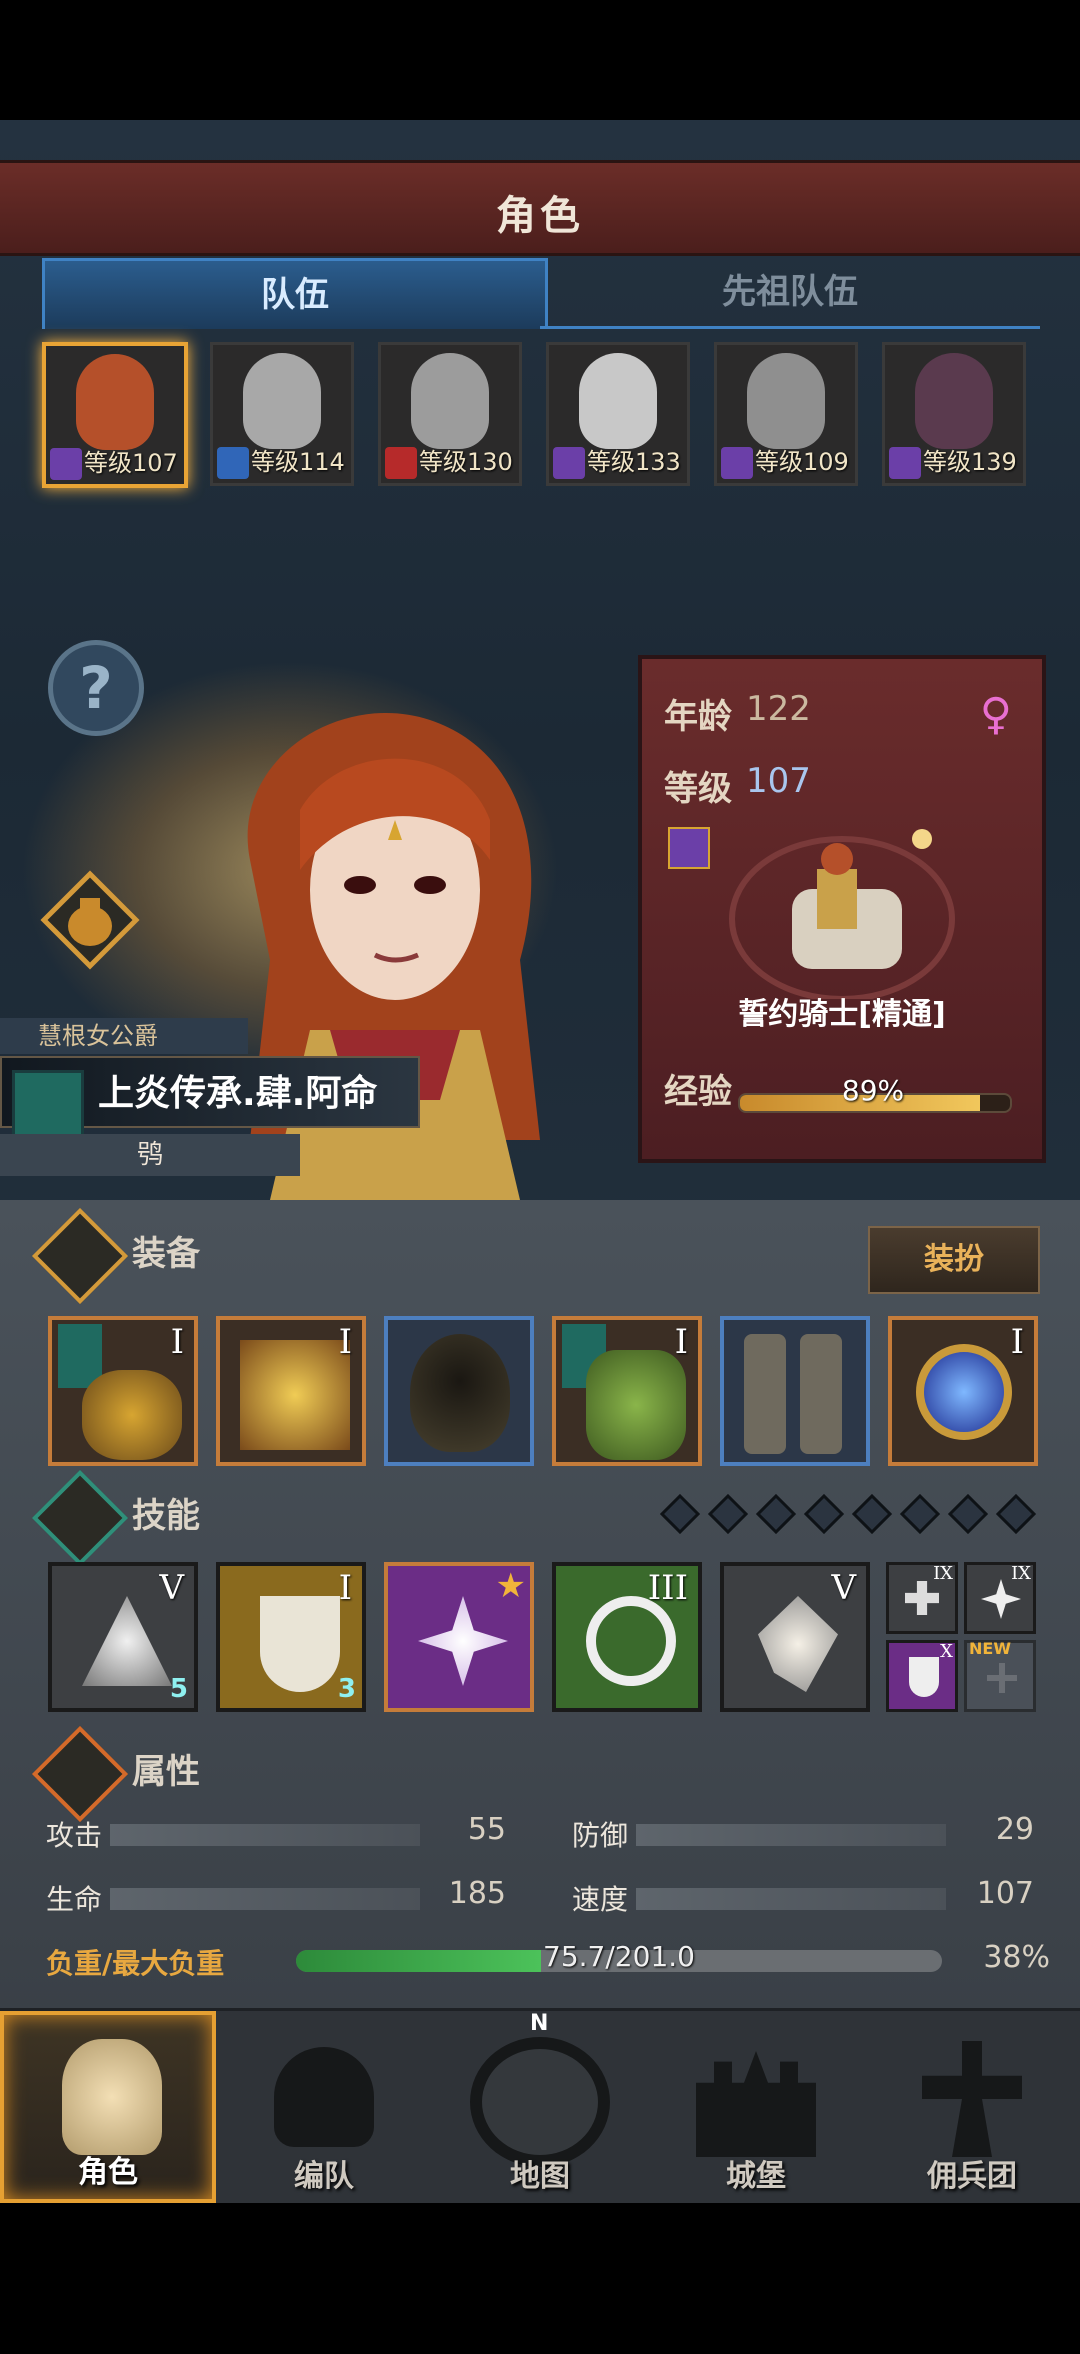 Image resolution: width=1080 pixels, height=2354 pixels. What do you see at coordinates (1014, 1829) in the screenshot?
I see `defense-value: 29` at bounding box center [1014, 1829].